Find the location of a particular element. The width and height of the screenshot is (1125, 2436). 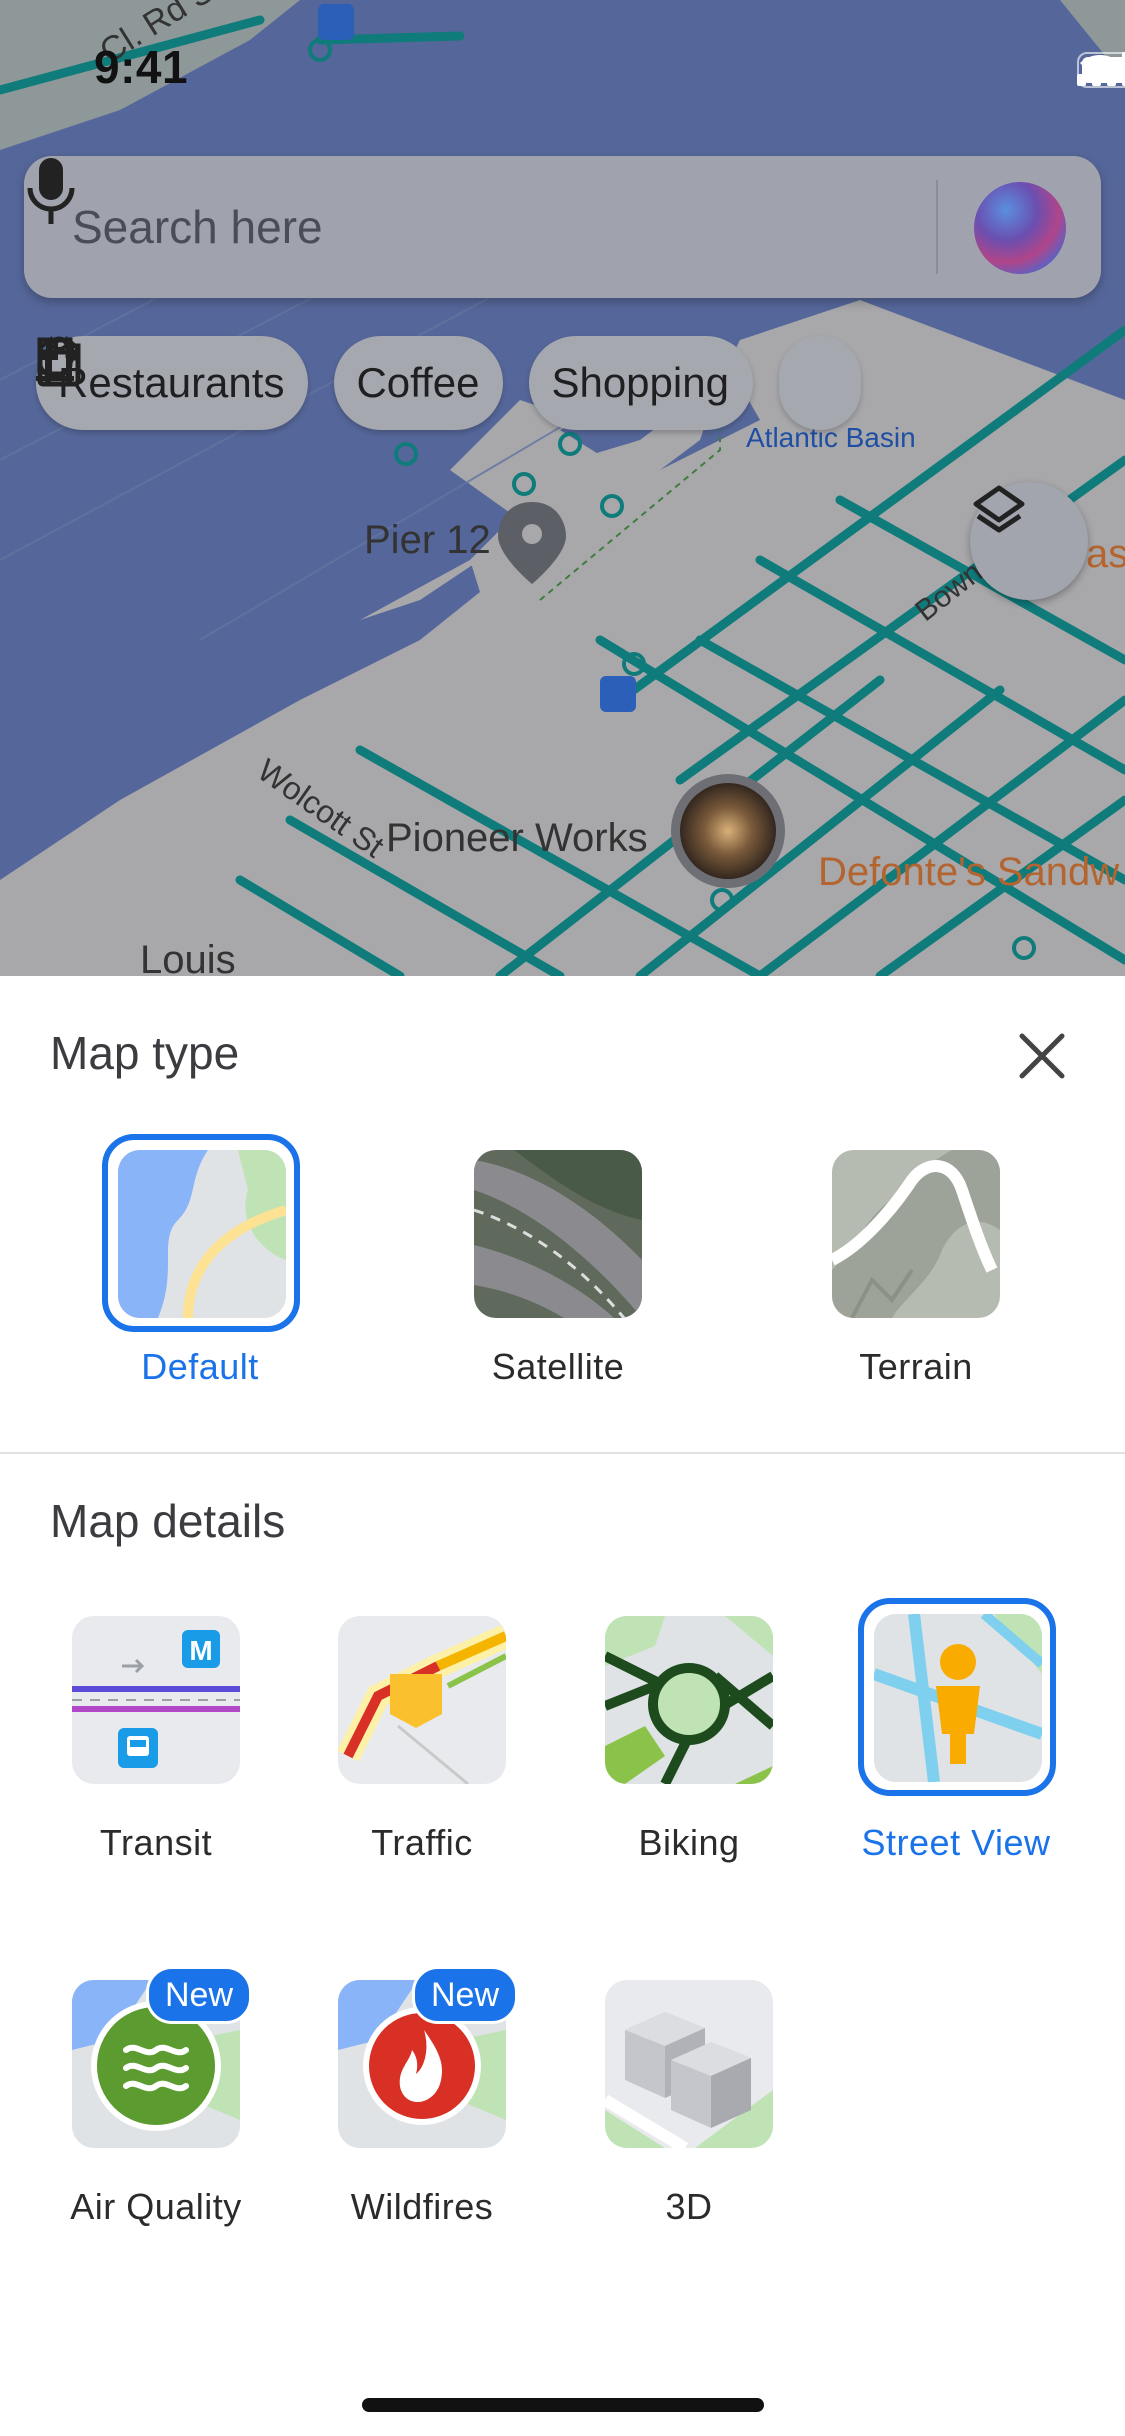

map-detail-label: Street View is located at coordinates (956, 1842).